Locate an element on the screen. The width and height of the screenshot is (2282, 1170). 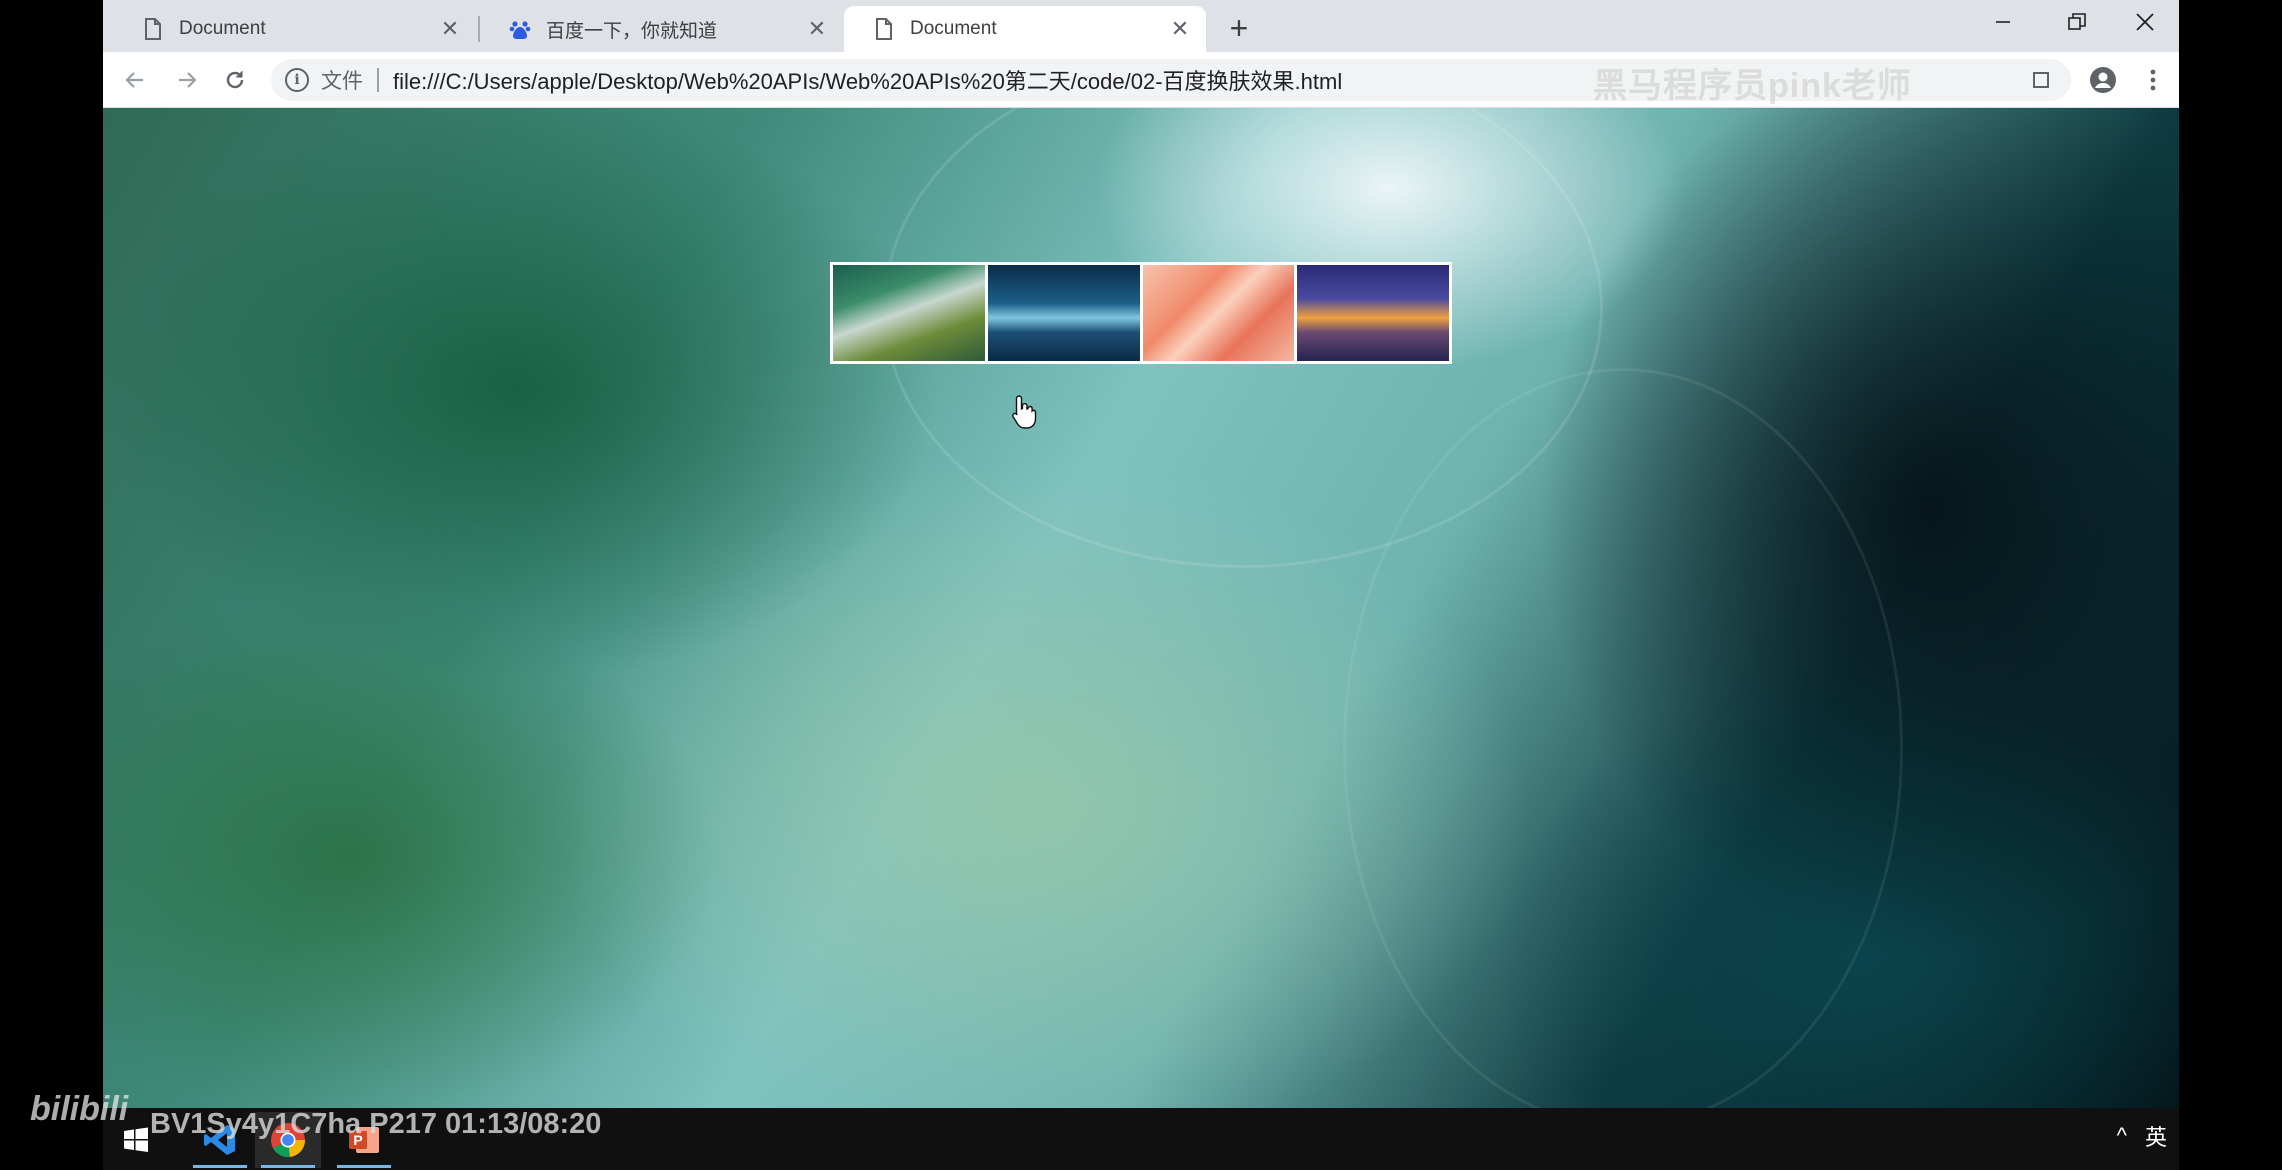
tab-document-active: Document ✕ is located at coordinates (1025, 29).